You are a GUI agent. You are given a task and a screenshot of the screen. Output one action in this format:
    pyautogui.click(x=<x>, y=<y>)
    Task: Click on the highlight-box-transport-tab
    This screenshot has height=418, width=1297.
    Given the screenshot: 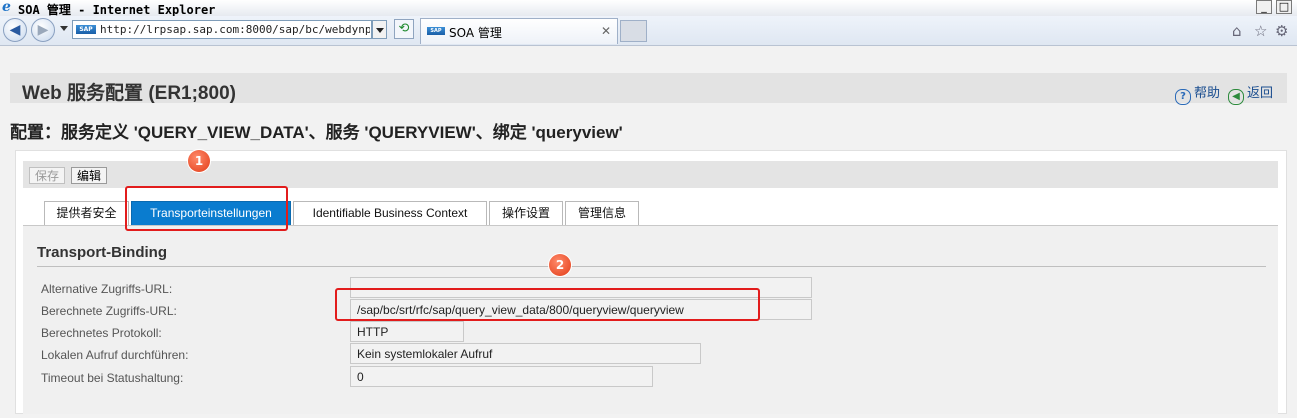 What is the action you would take?
    pyautogui.click(x=206, y=208)
    